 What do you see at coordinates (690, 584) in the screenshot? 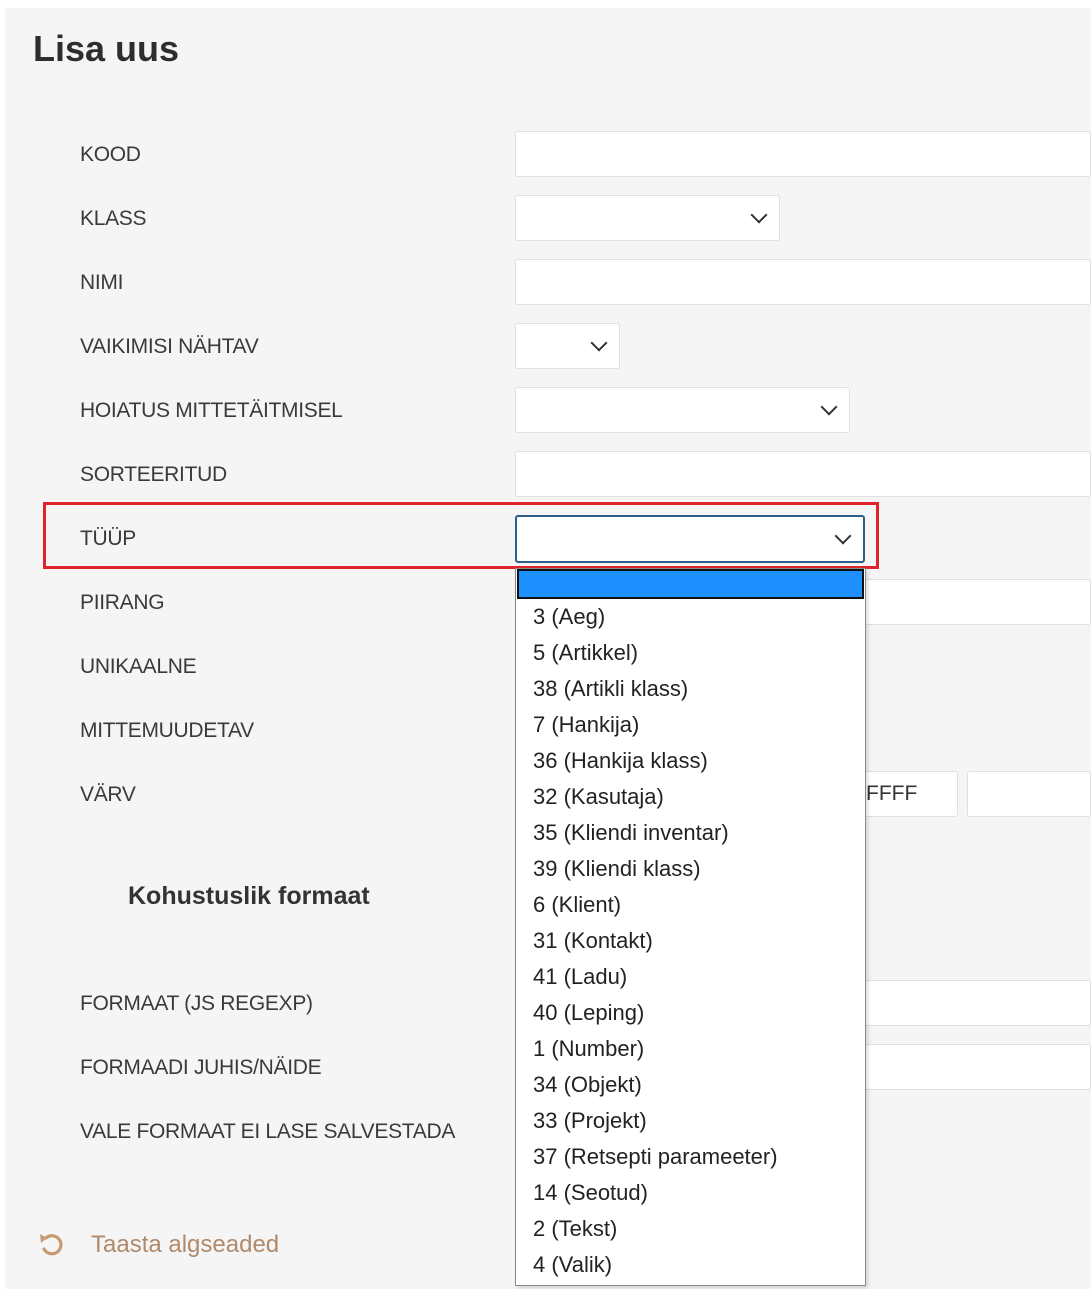
I see `dropdown-option-empty` at bounding box center [690, 584].